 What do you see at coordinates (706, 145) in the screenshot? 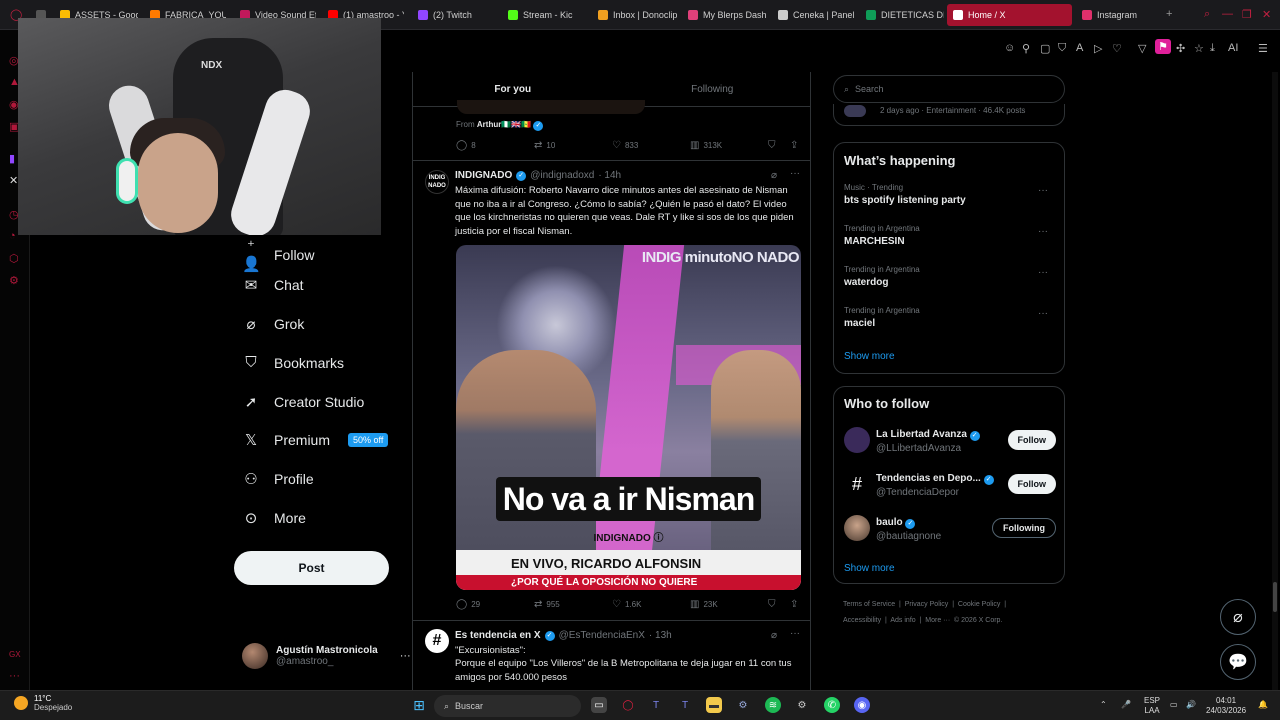
I see `views-button: ▥ 313K` at bounding box center [706, 145].